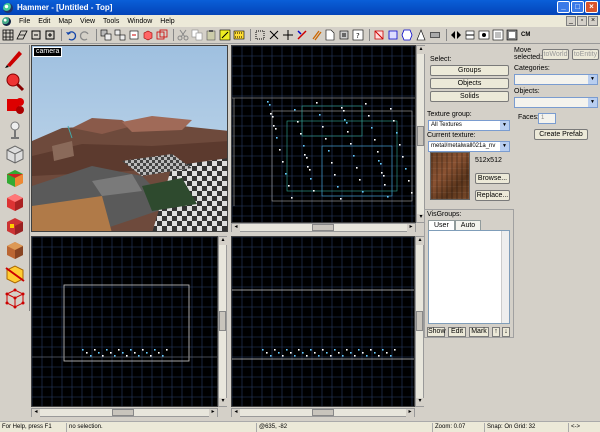  What do you see at coordinates (585, 54) in the screenshot?
I see `to-entity-button: toEntity` at bounding box center [585, 54].